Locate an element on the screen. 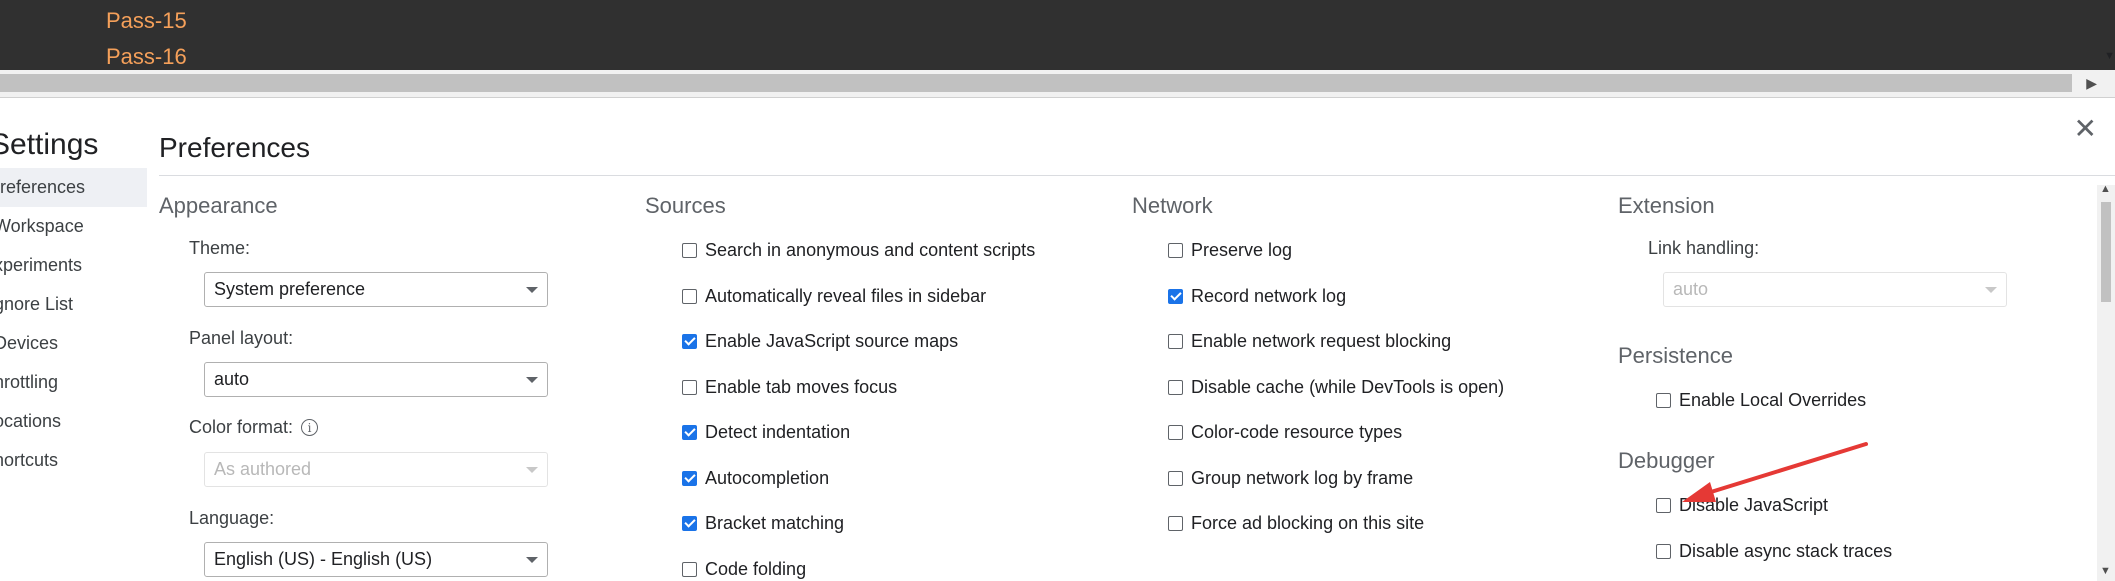  link-handling-select: auto is located at coordinates (1835, 289).